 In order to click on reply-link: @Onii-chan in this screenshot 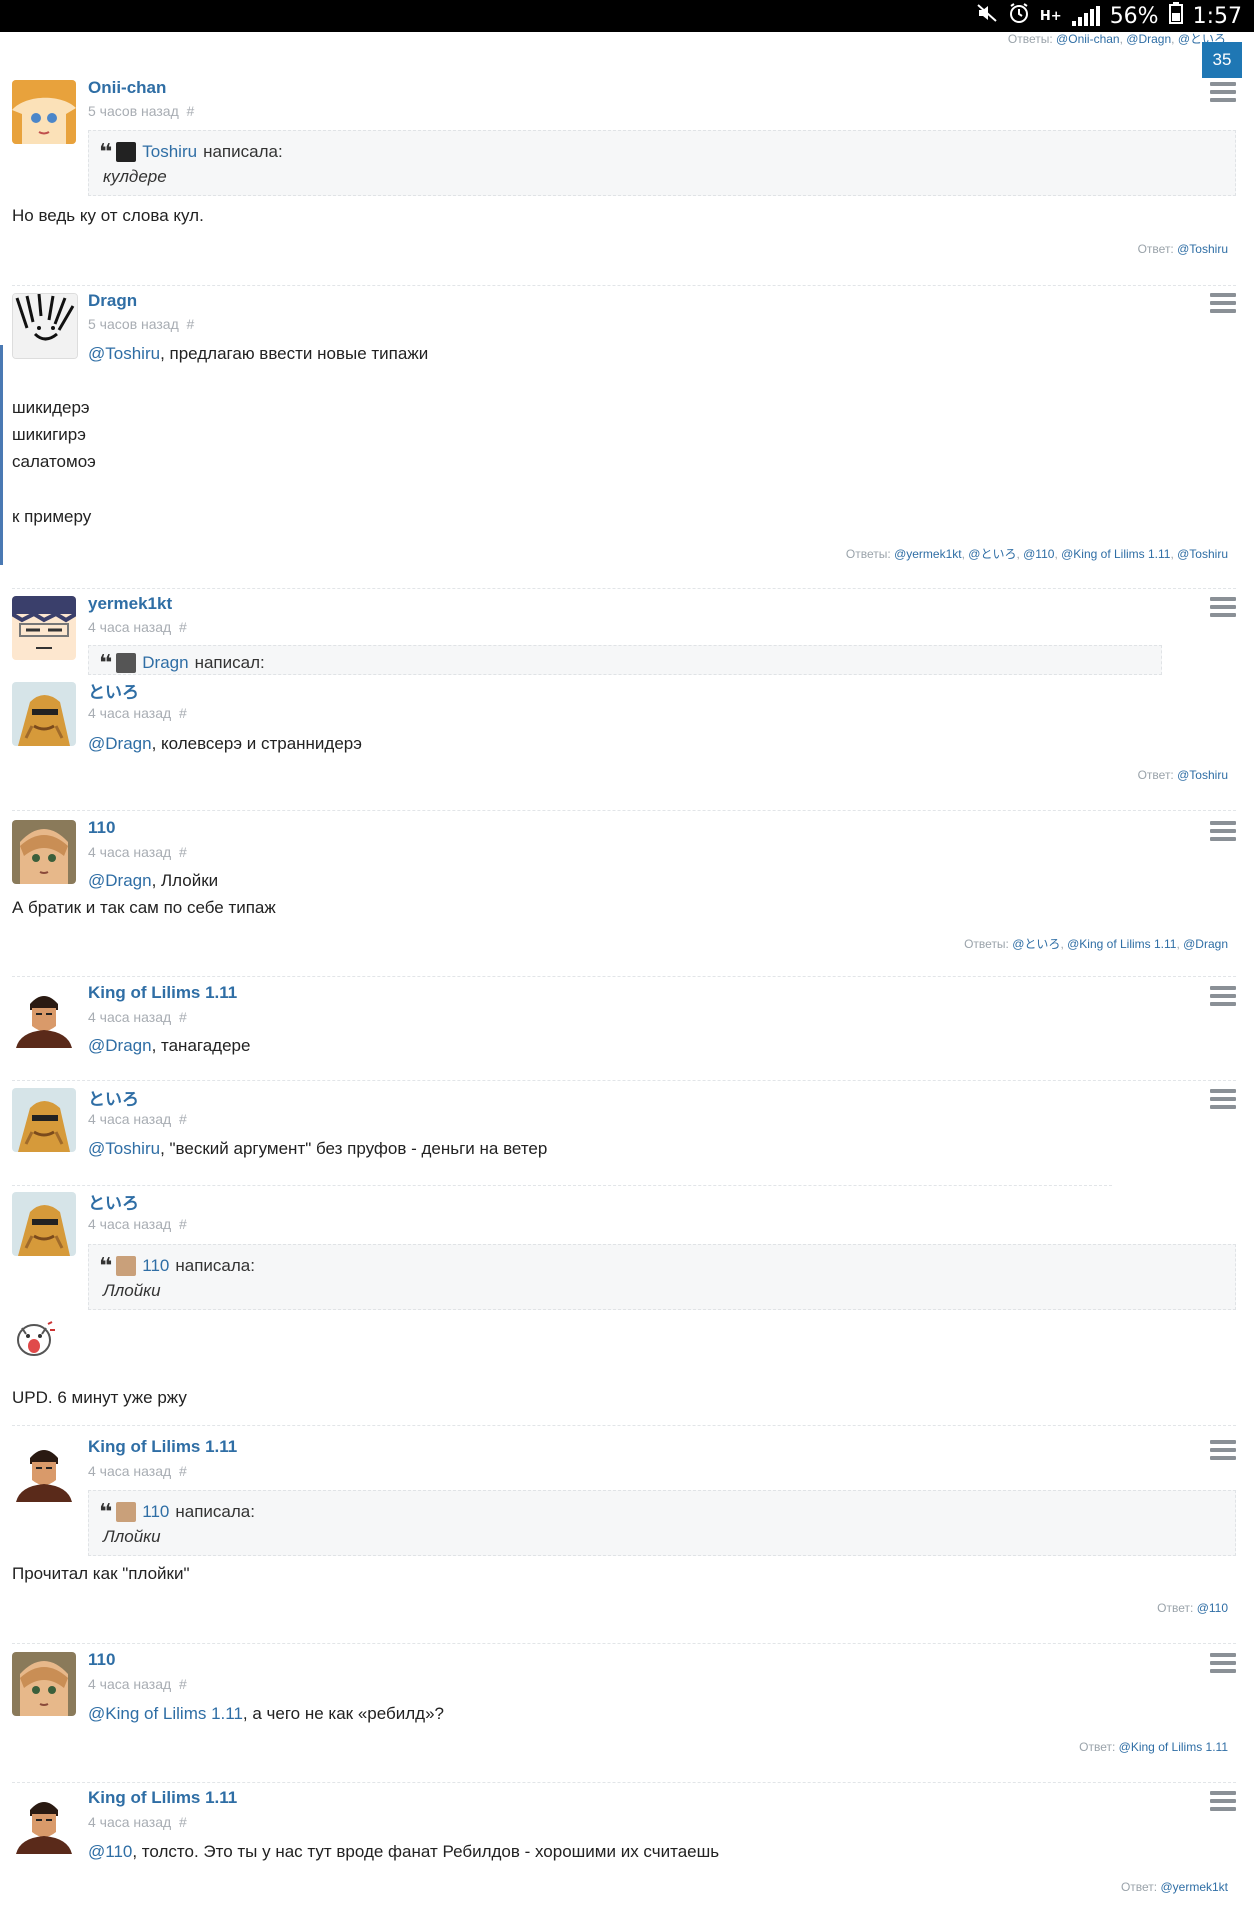, I will do `click(1088, 39)`.